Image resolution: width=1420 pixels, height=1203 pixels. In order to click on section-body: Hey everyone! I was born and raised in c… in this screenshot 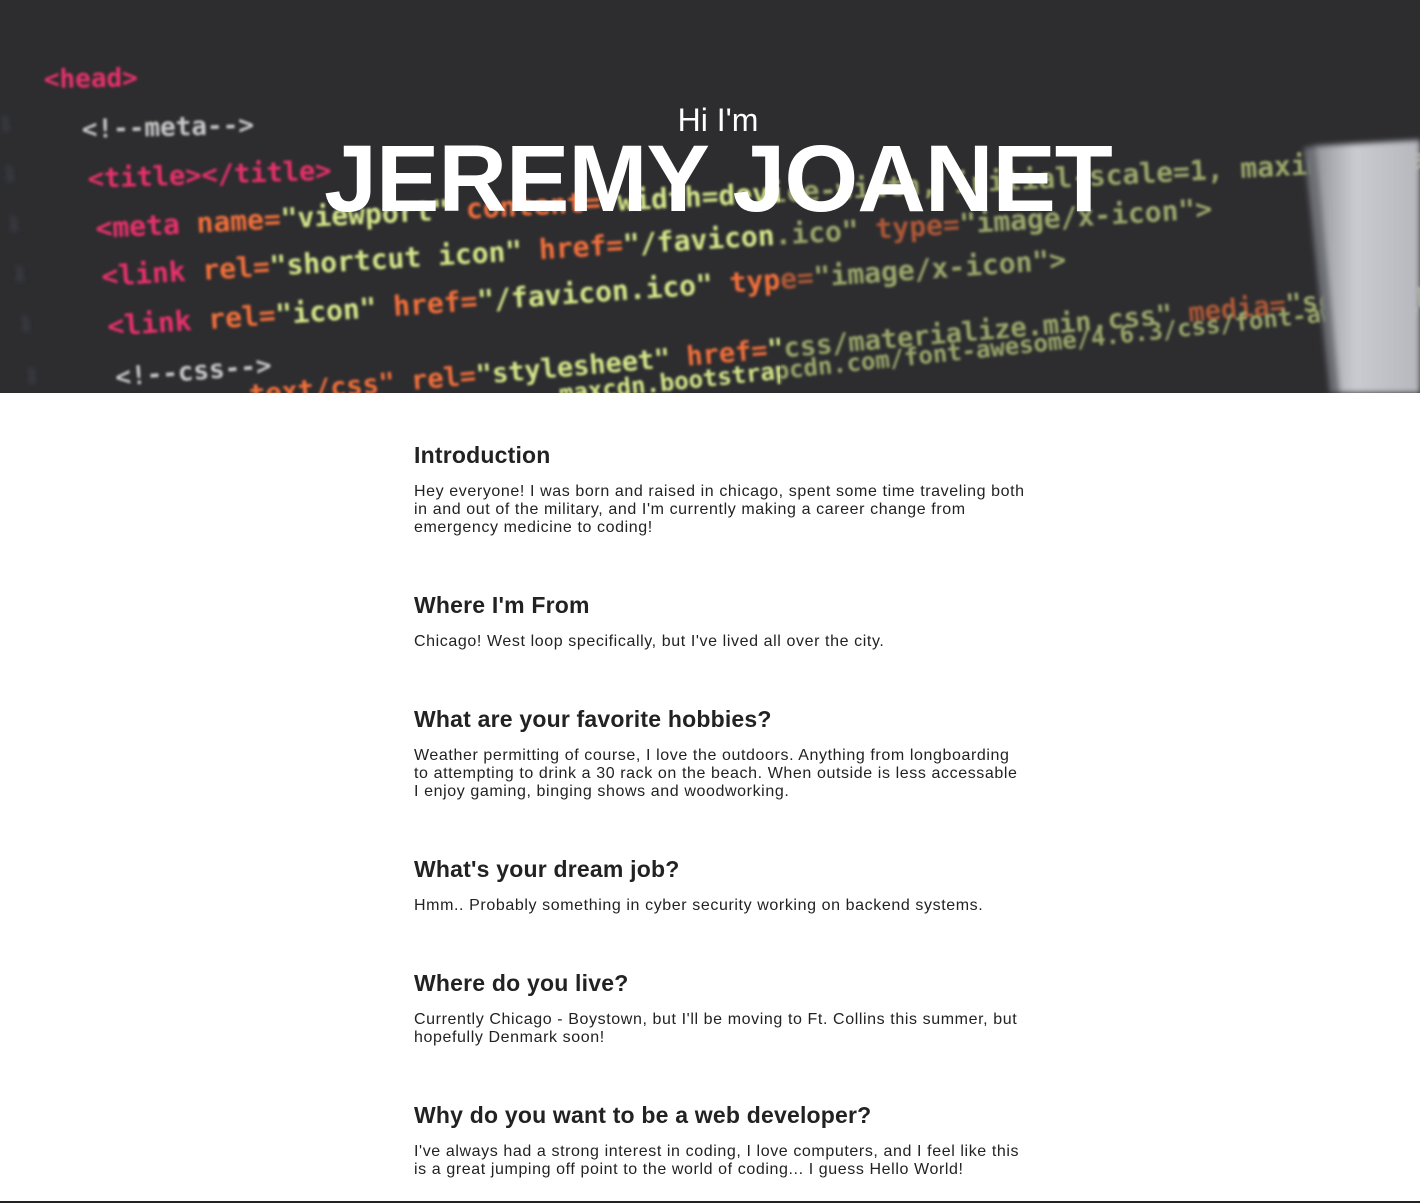, I will do `click(719, 509)`.